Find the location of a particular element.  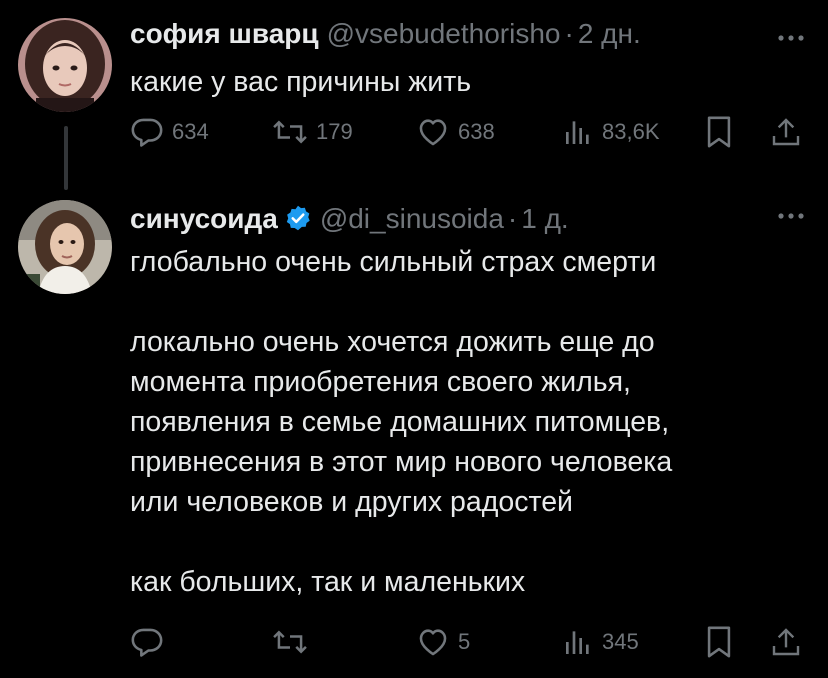

views-button: 345 is located at coordinates (600, 642).